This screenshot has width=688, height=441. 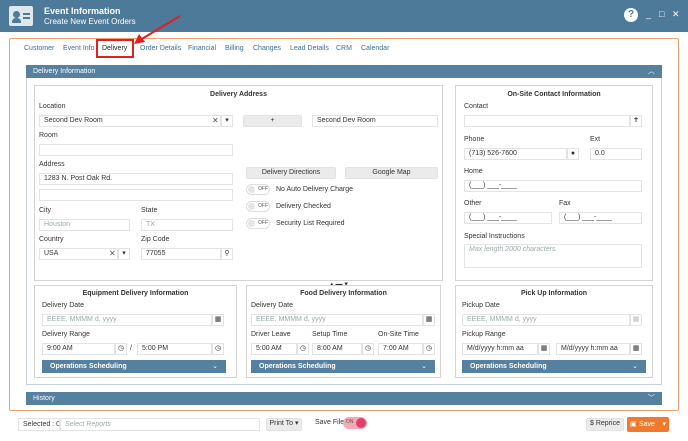 What do you see at coordinates (616, 154) in the screenshot?
I see `ext-input: 0.0` at bounding box center [616, 154].